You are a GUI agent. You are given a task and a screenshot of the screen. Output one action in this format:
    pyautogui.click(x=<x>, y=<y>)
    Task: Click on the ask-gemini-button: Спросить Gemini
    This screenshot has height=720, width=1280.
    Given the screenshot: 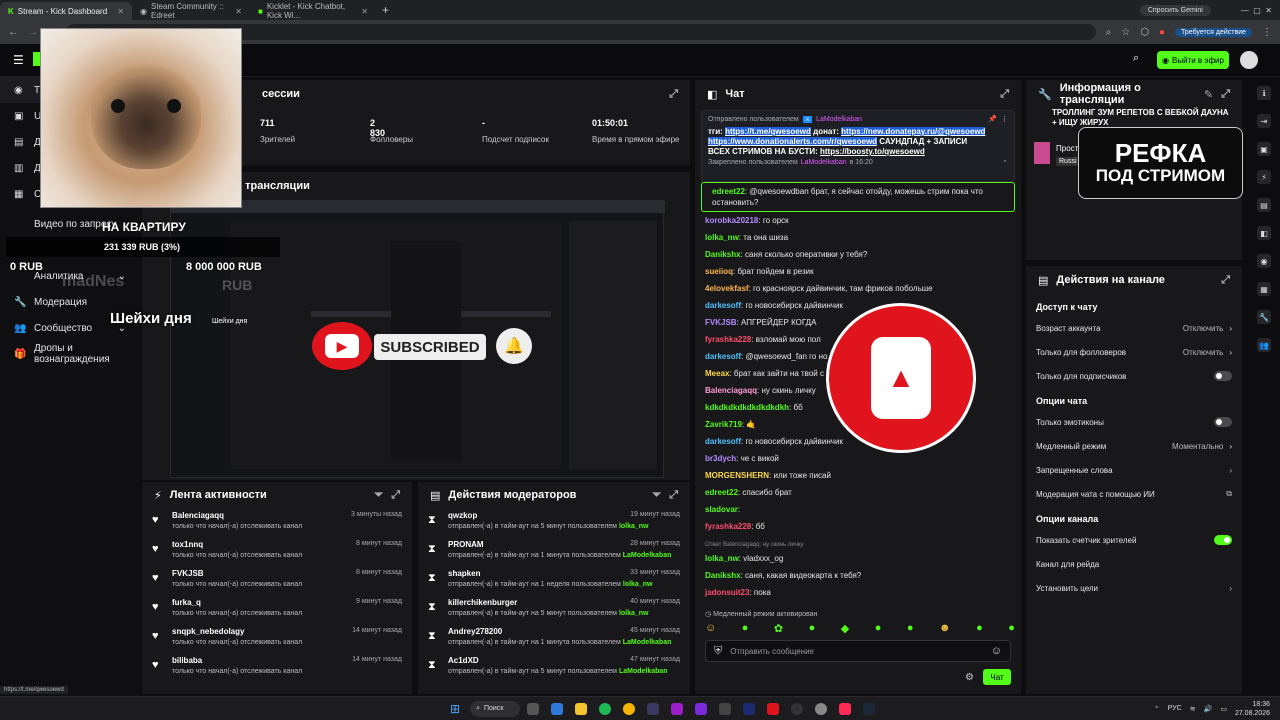 What is the action you would take?
    pyautogui.click(x=1175, y=10)
    